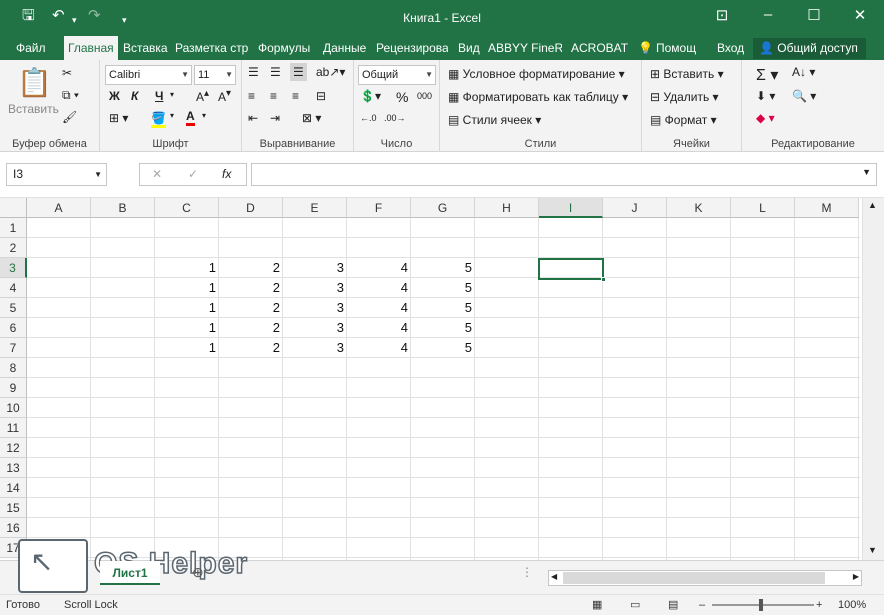 The width and height of the screenshot is (884, 615). Describe the element at coordinates (370, 96) in the screenshot. I see `currency-icon: 💲▾` at that location.